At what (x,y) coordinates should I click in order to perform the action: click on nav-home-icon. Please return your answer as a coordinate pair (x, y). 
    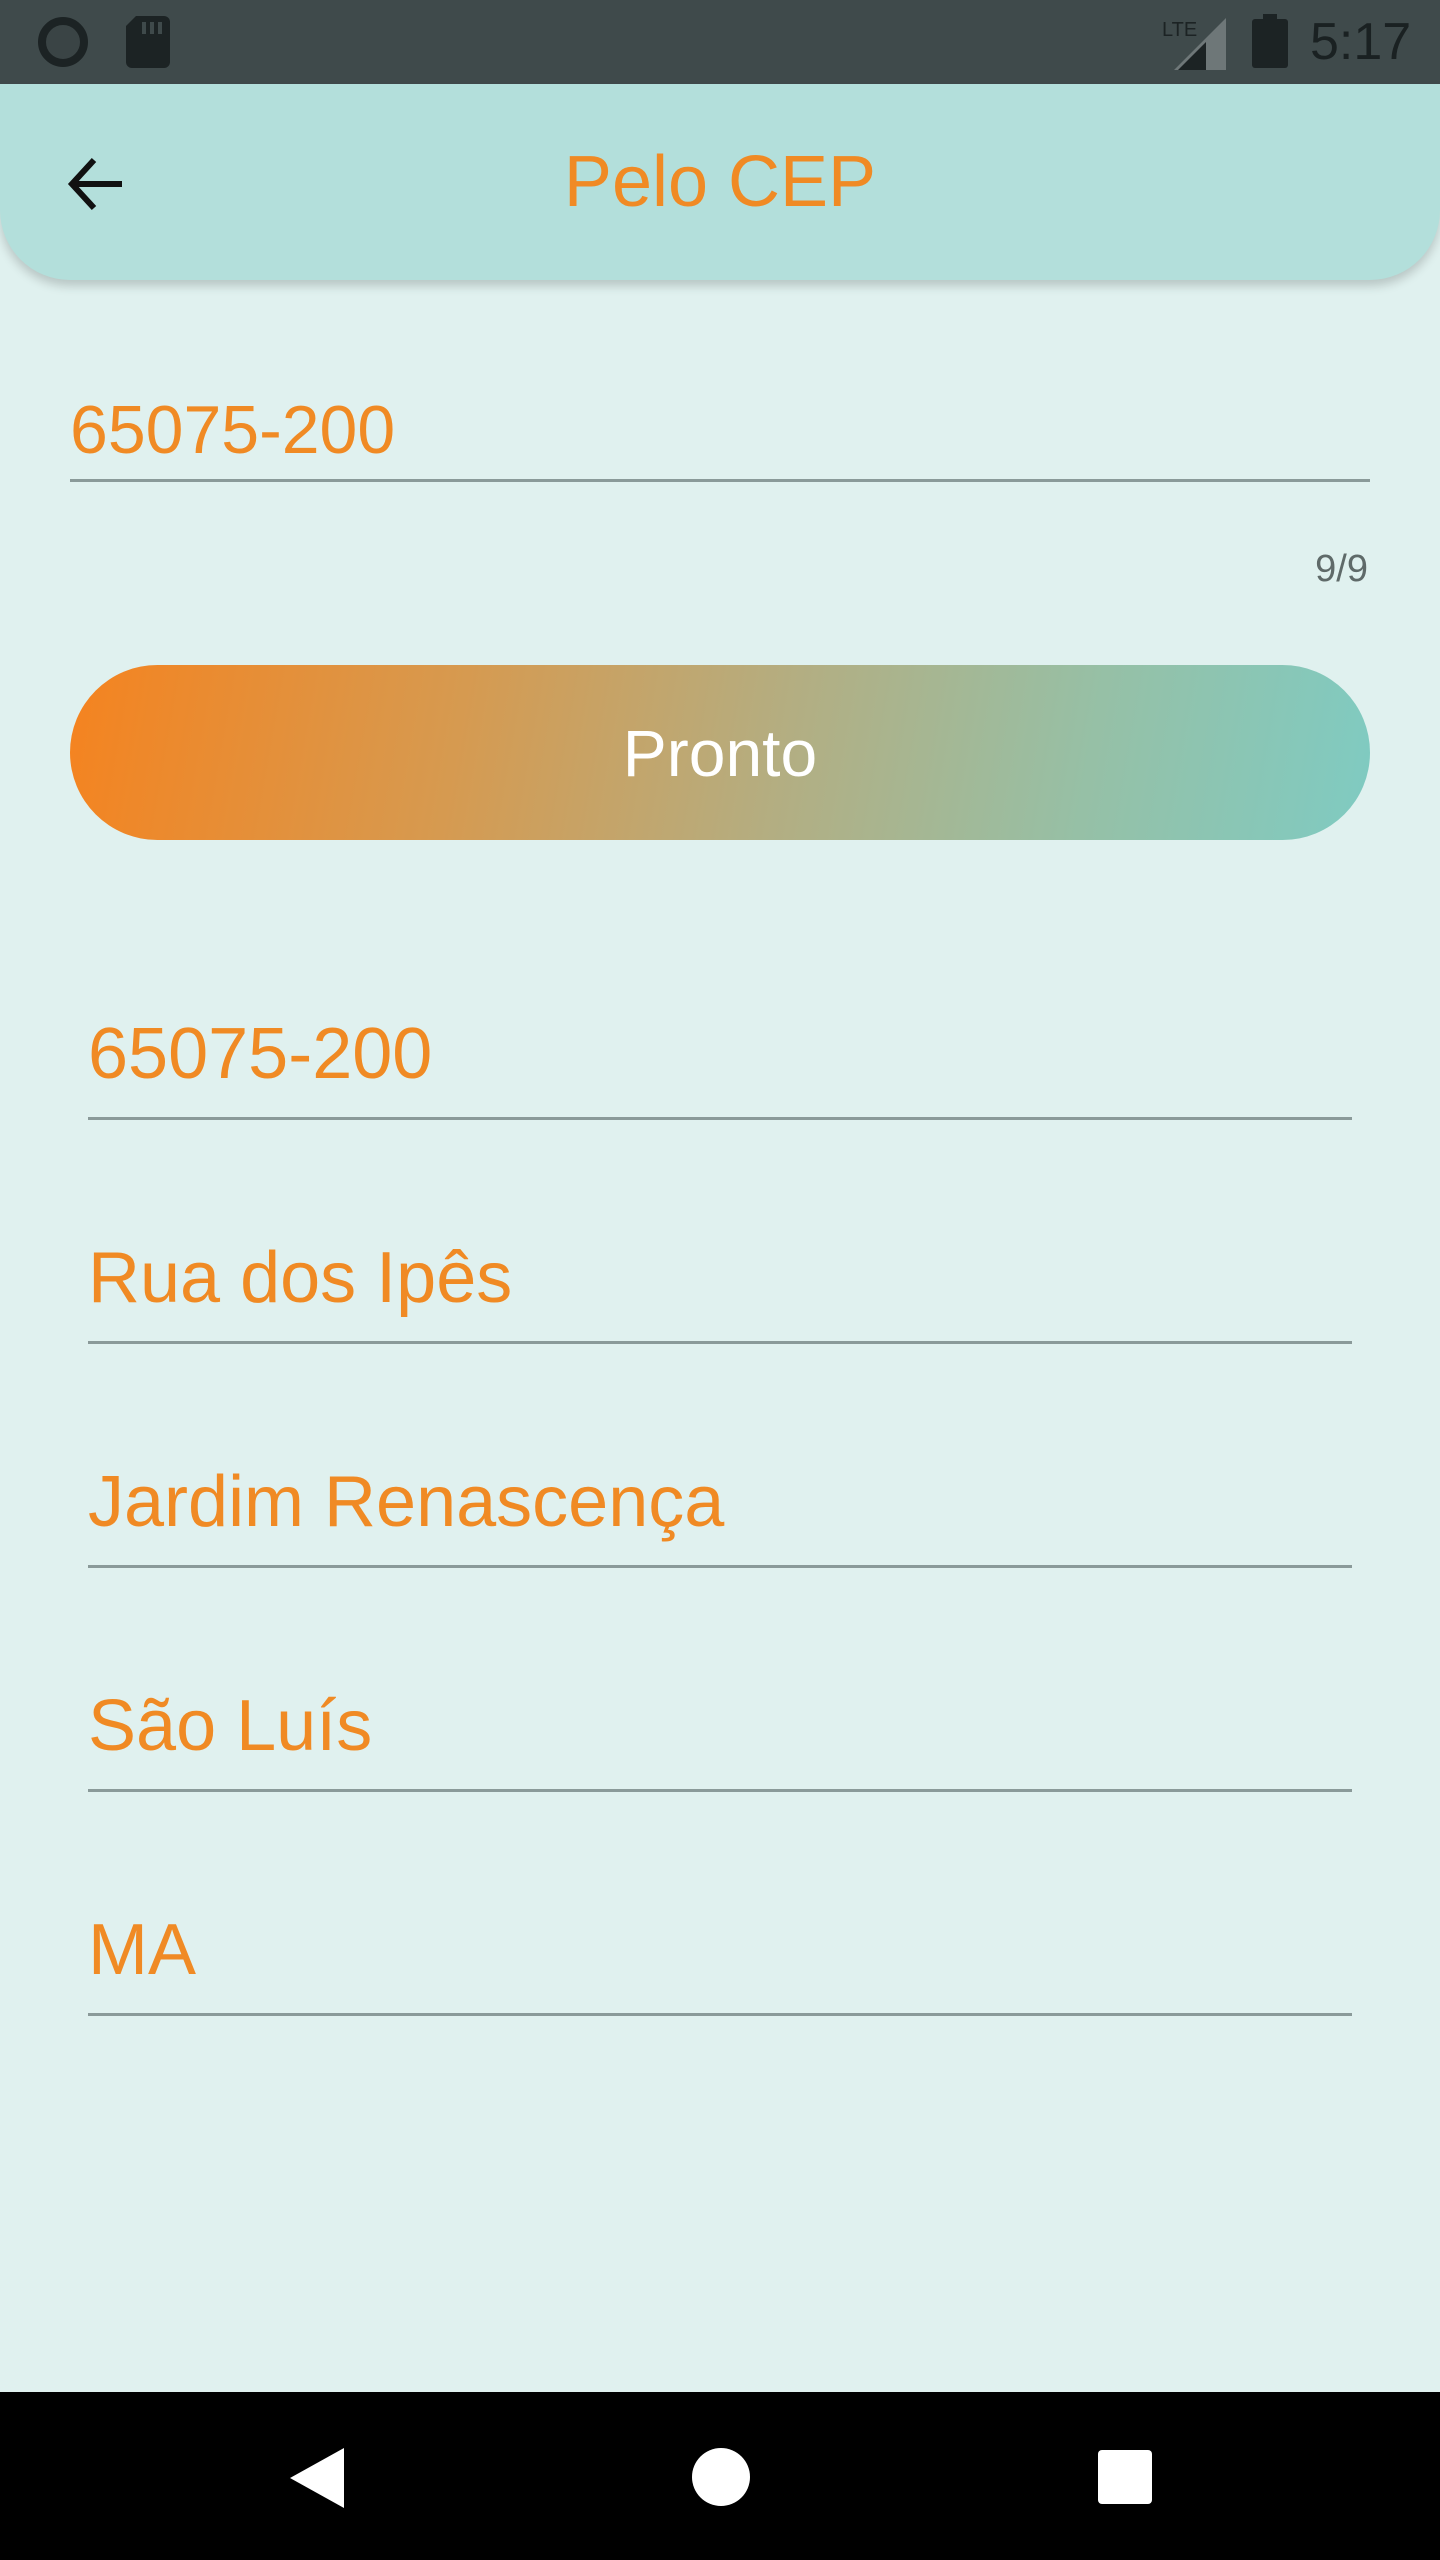
    Looking at the image, I should click on (721, 2477).